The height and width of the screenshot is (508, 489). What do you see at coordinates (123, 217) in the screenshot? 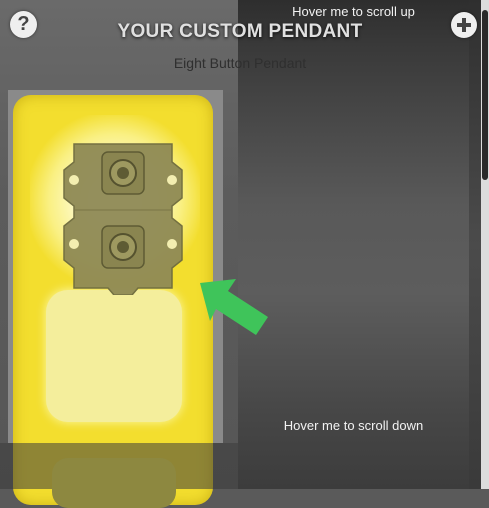
I see `button-insert-icon` at bounding box center [123, 217].